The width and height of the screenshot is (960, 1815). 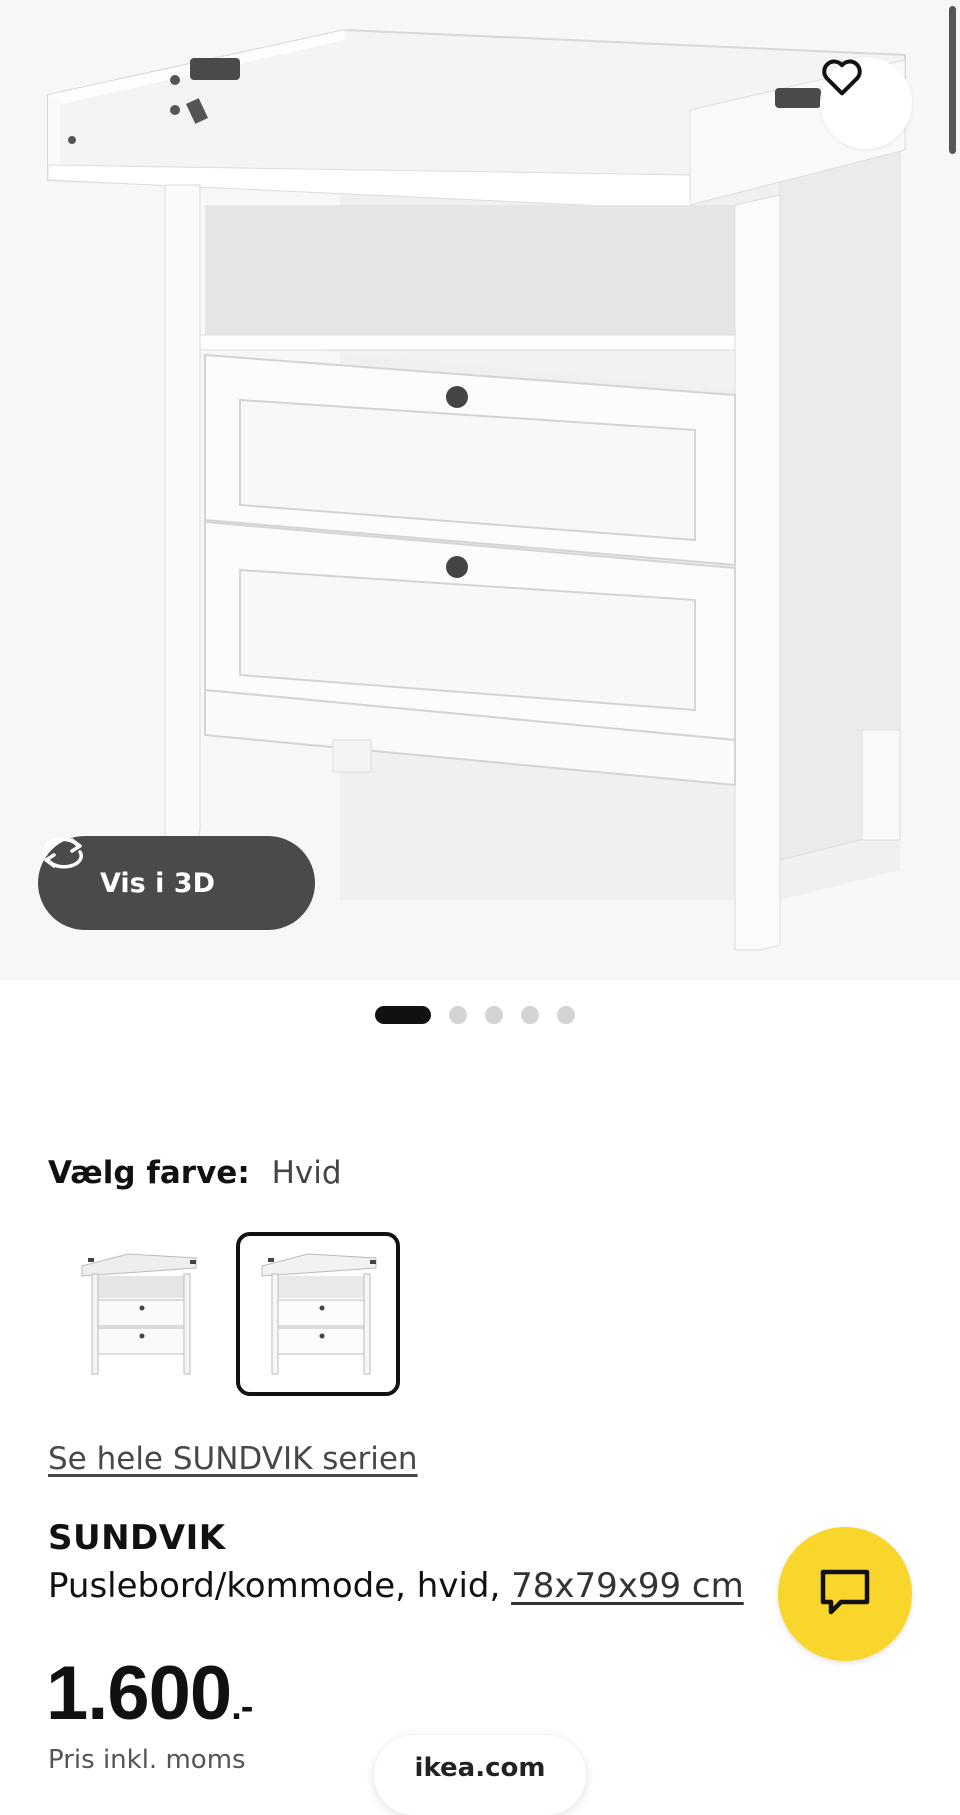 I want to click on series-link: Se hele SUNDVIK serien, so click(x=233, y=1459).